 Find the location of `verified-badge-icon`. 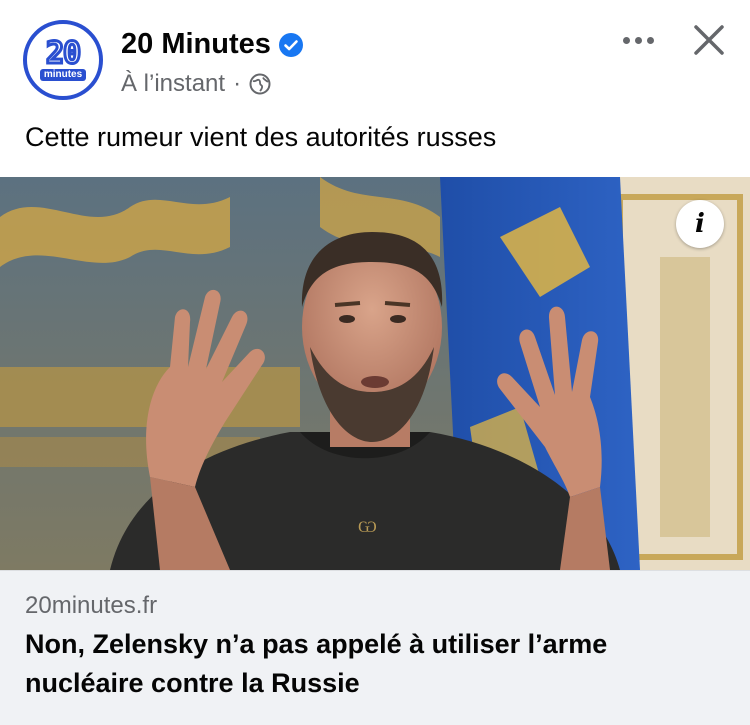

verified-badge-icon is located at coordinates (290, 44).